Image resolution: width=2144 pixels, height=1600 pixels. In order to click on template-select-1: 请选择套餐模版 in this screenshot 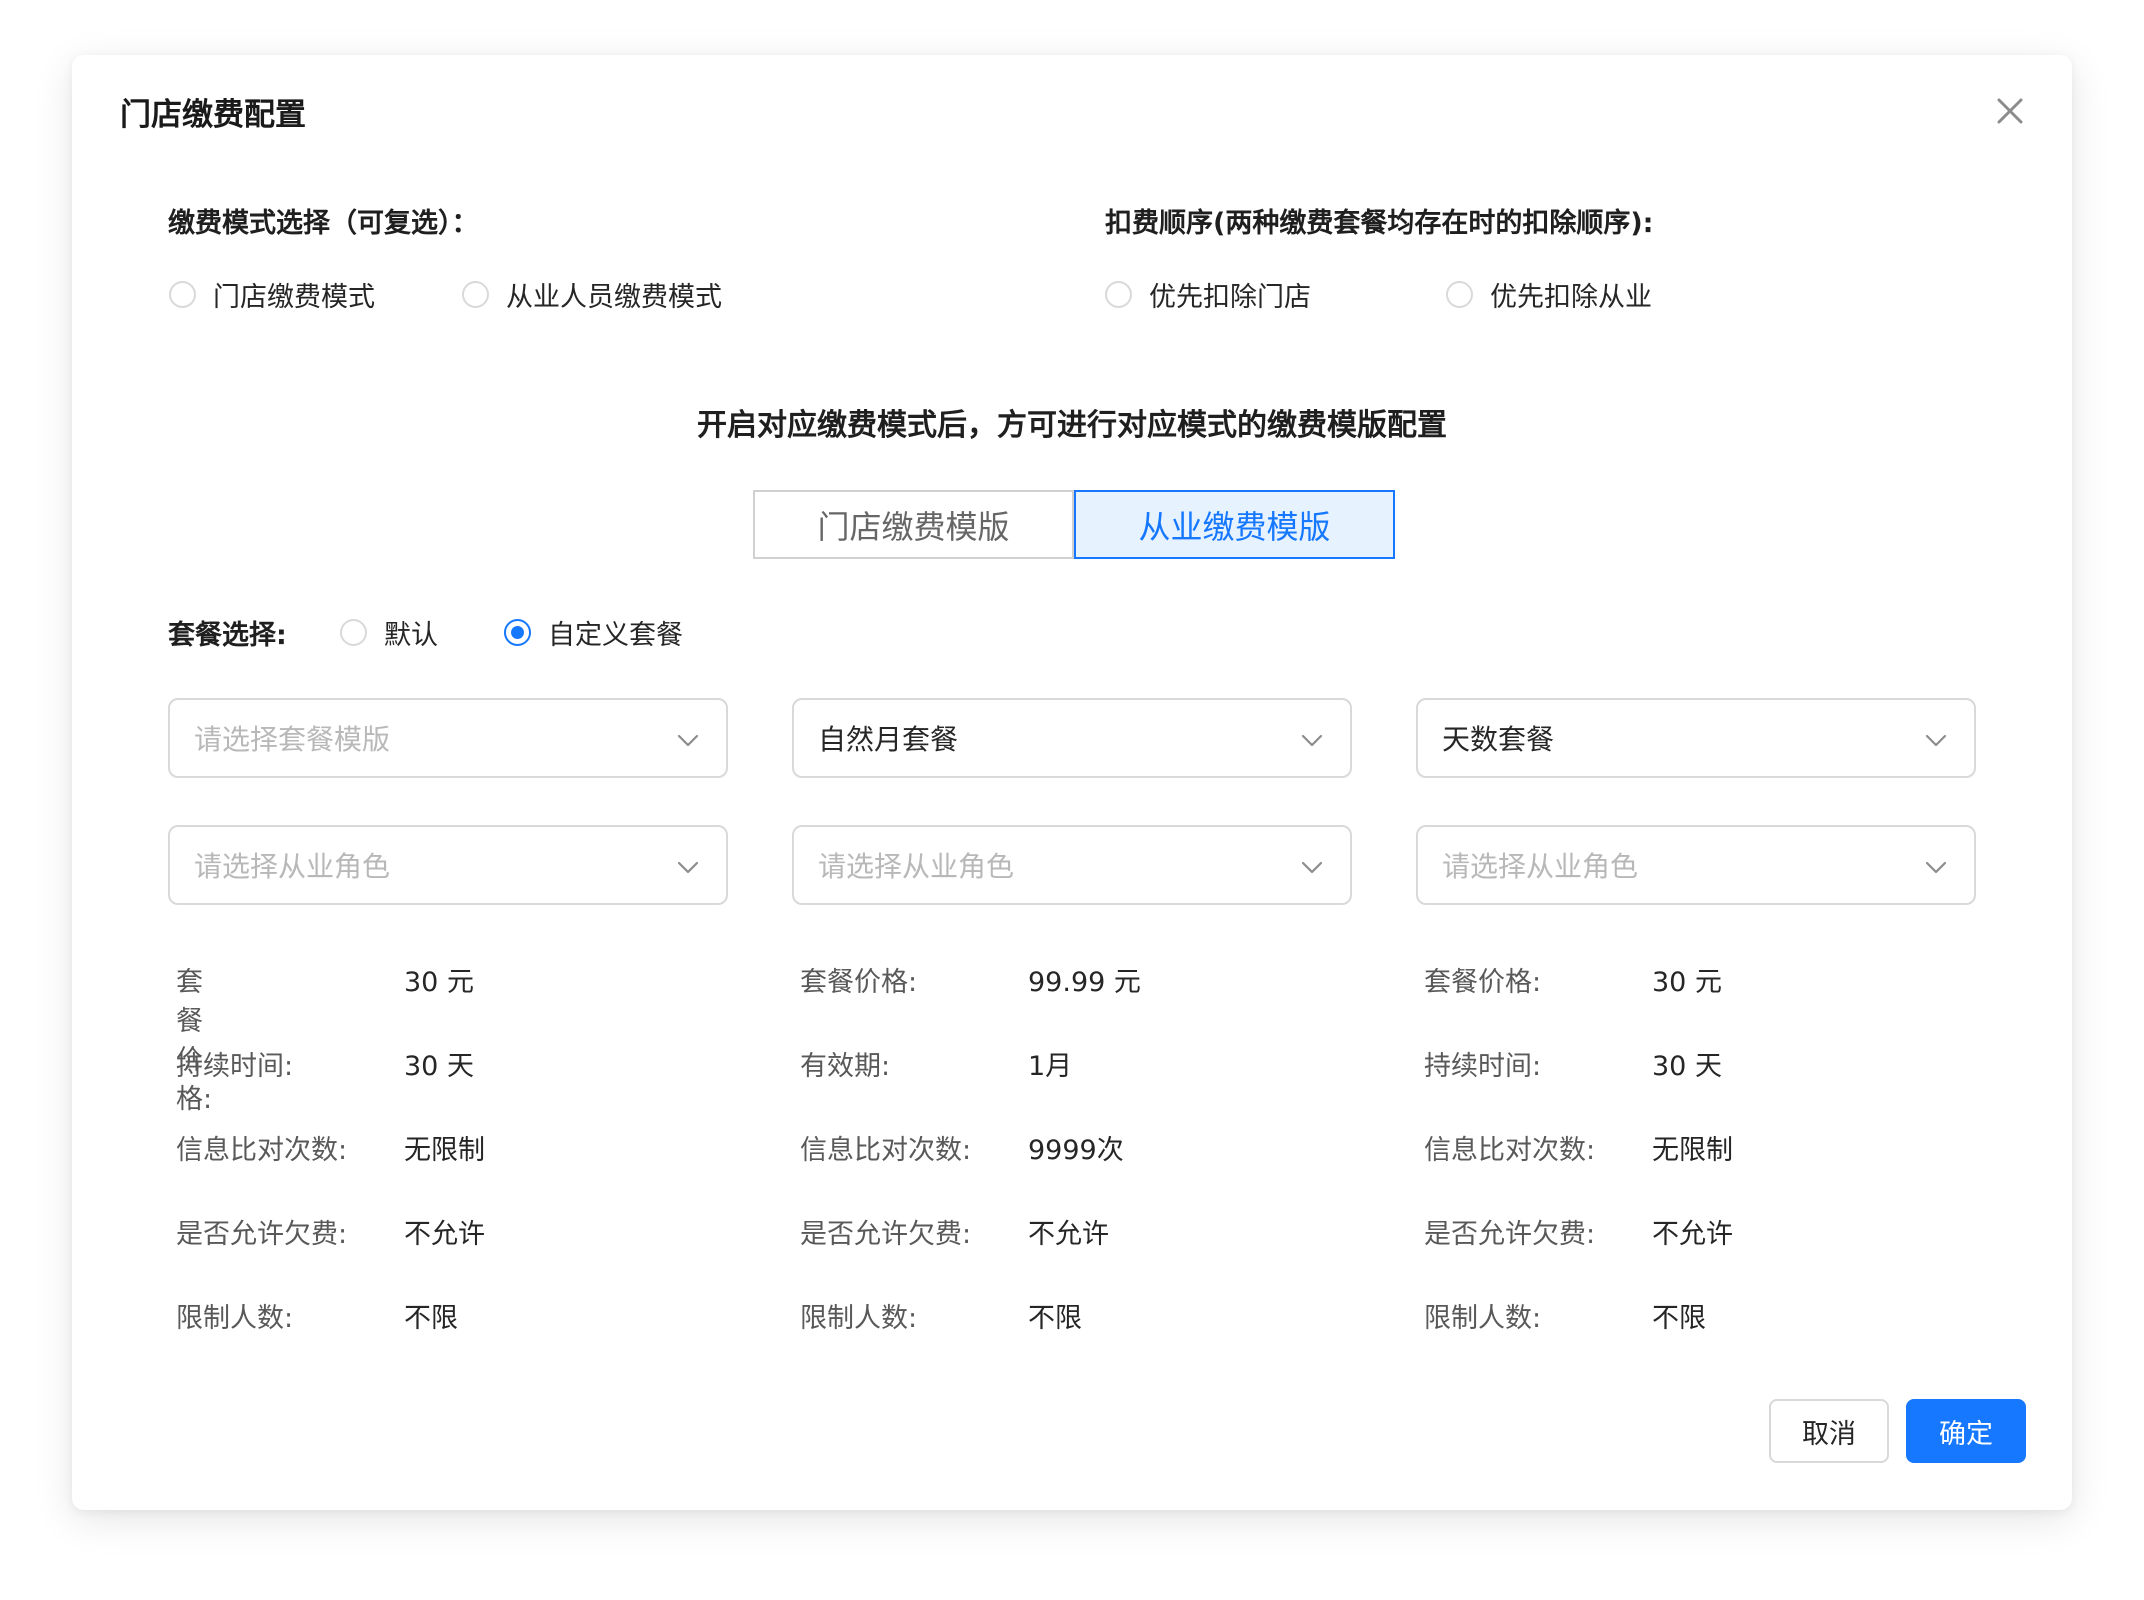, I will do `click(448, 738)`.